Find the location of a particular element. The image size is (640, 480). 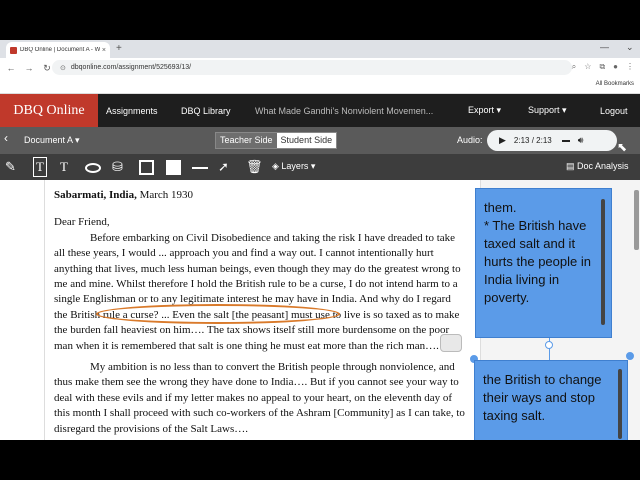

layers-icon: ◈ is located at coordinates (277, 166).